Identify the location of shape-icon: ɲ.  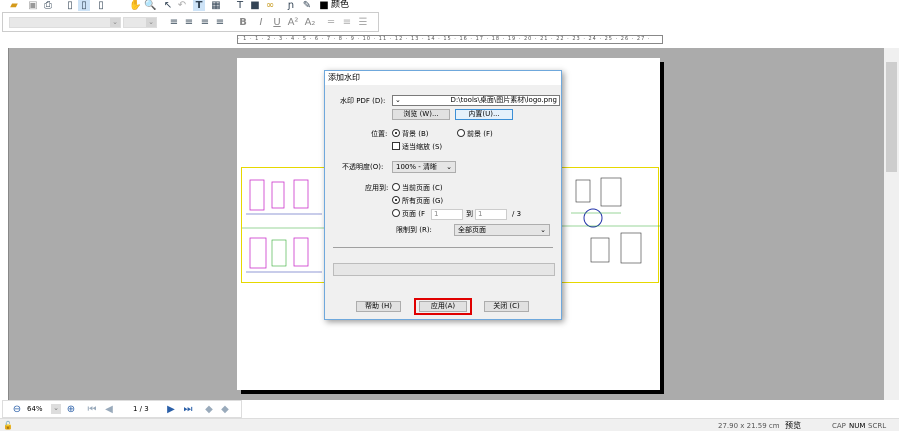
(291, 5).